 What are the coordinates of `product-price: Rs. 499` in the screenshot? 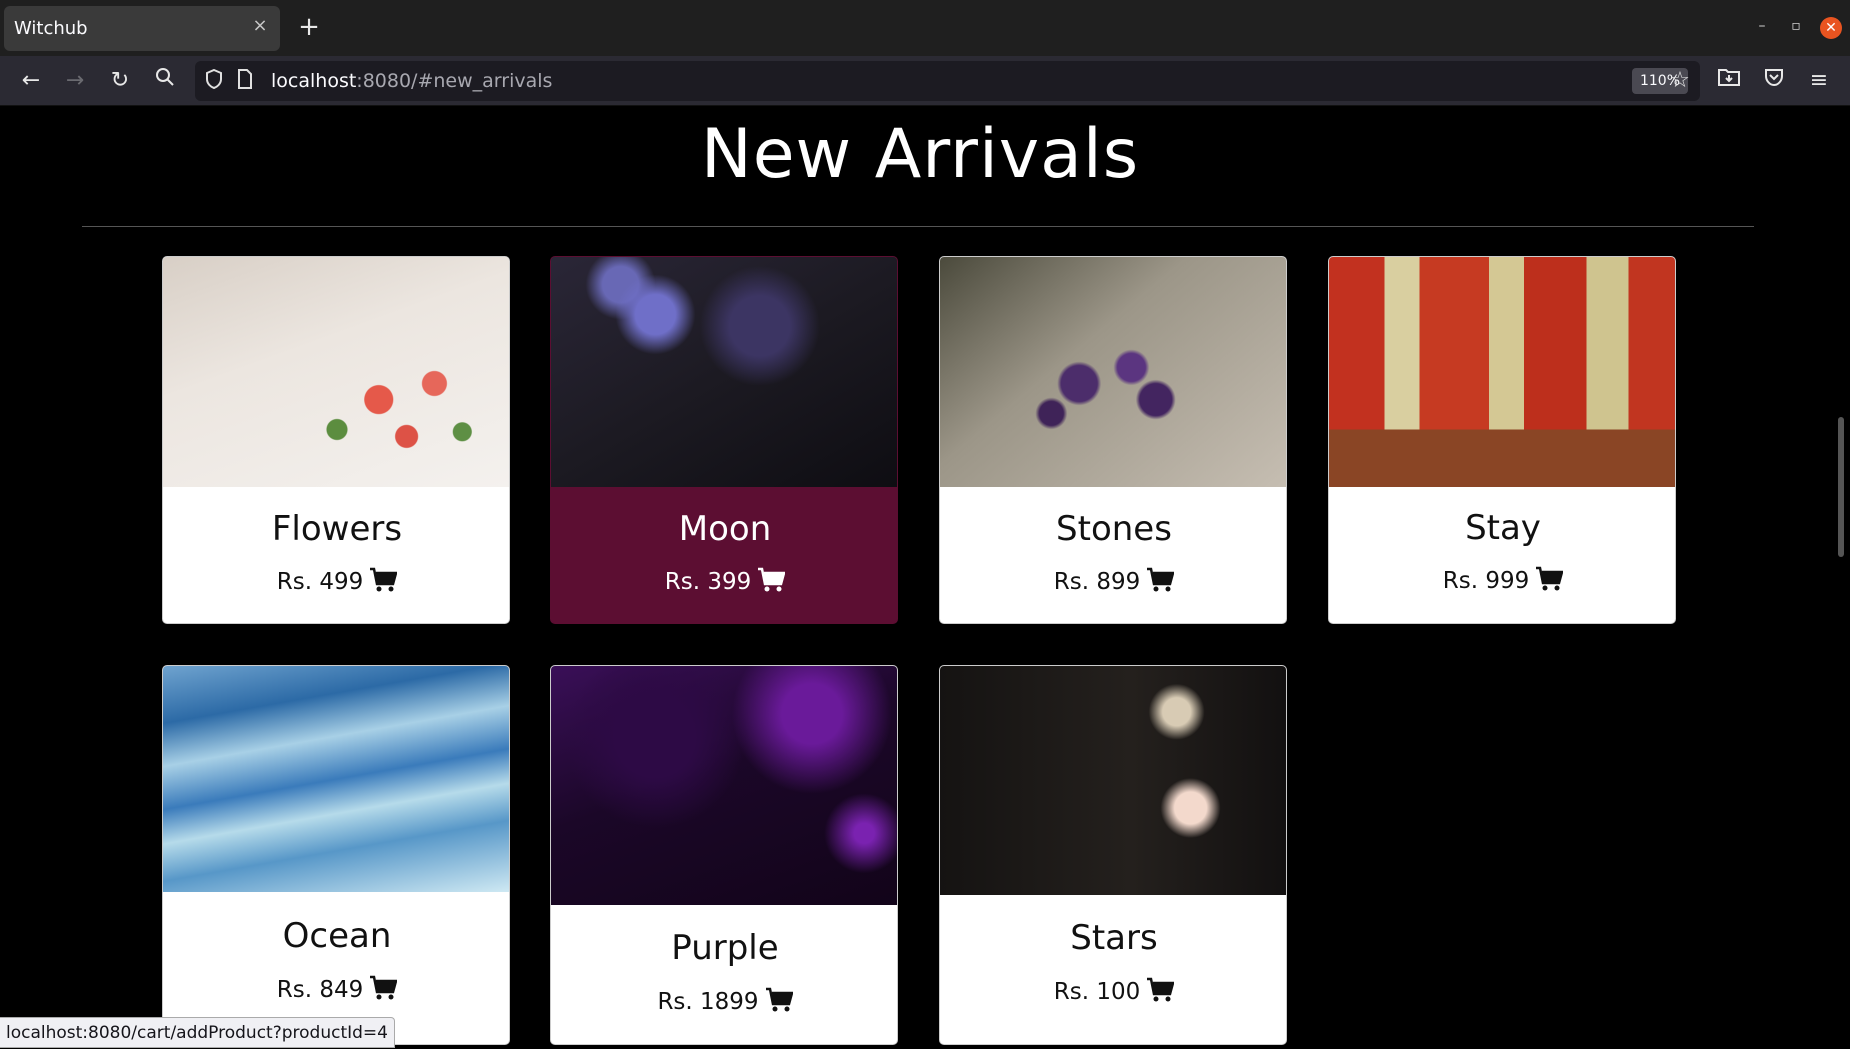 It's located at (336, 583).